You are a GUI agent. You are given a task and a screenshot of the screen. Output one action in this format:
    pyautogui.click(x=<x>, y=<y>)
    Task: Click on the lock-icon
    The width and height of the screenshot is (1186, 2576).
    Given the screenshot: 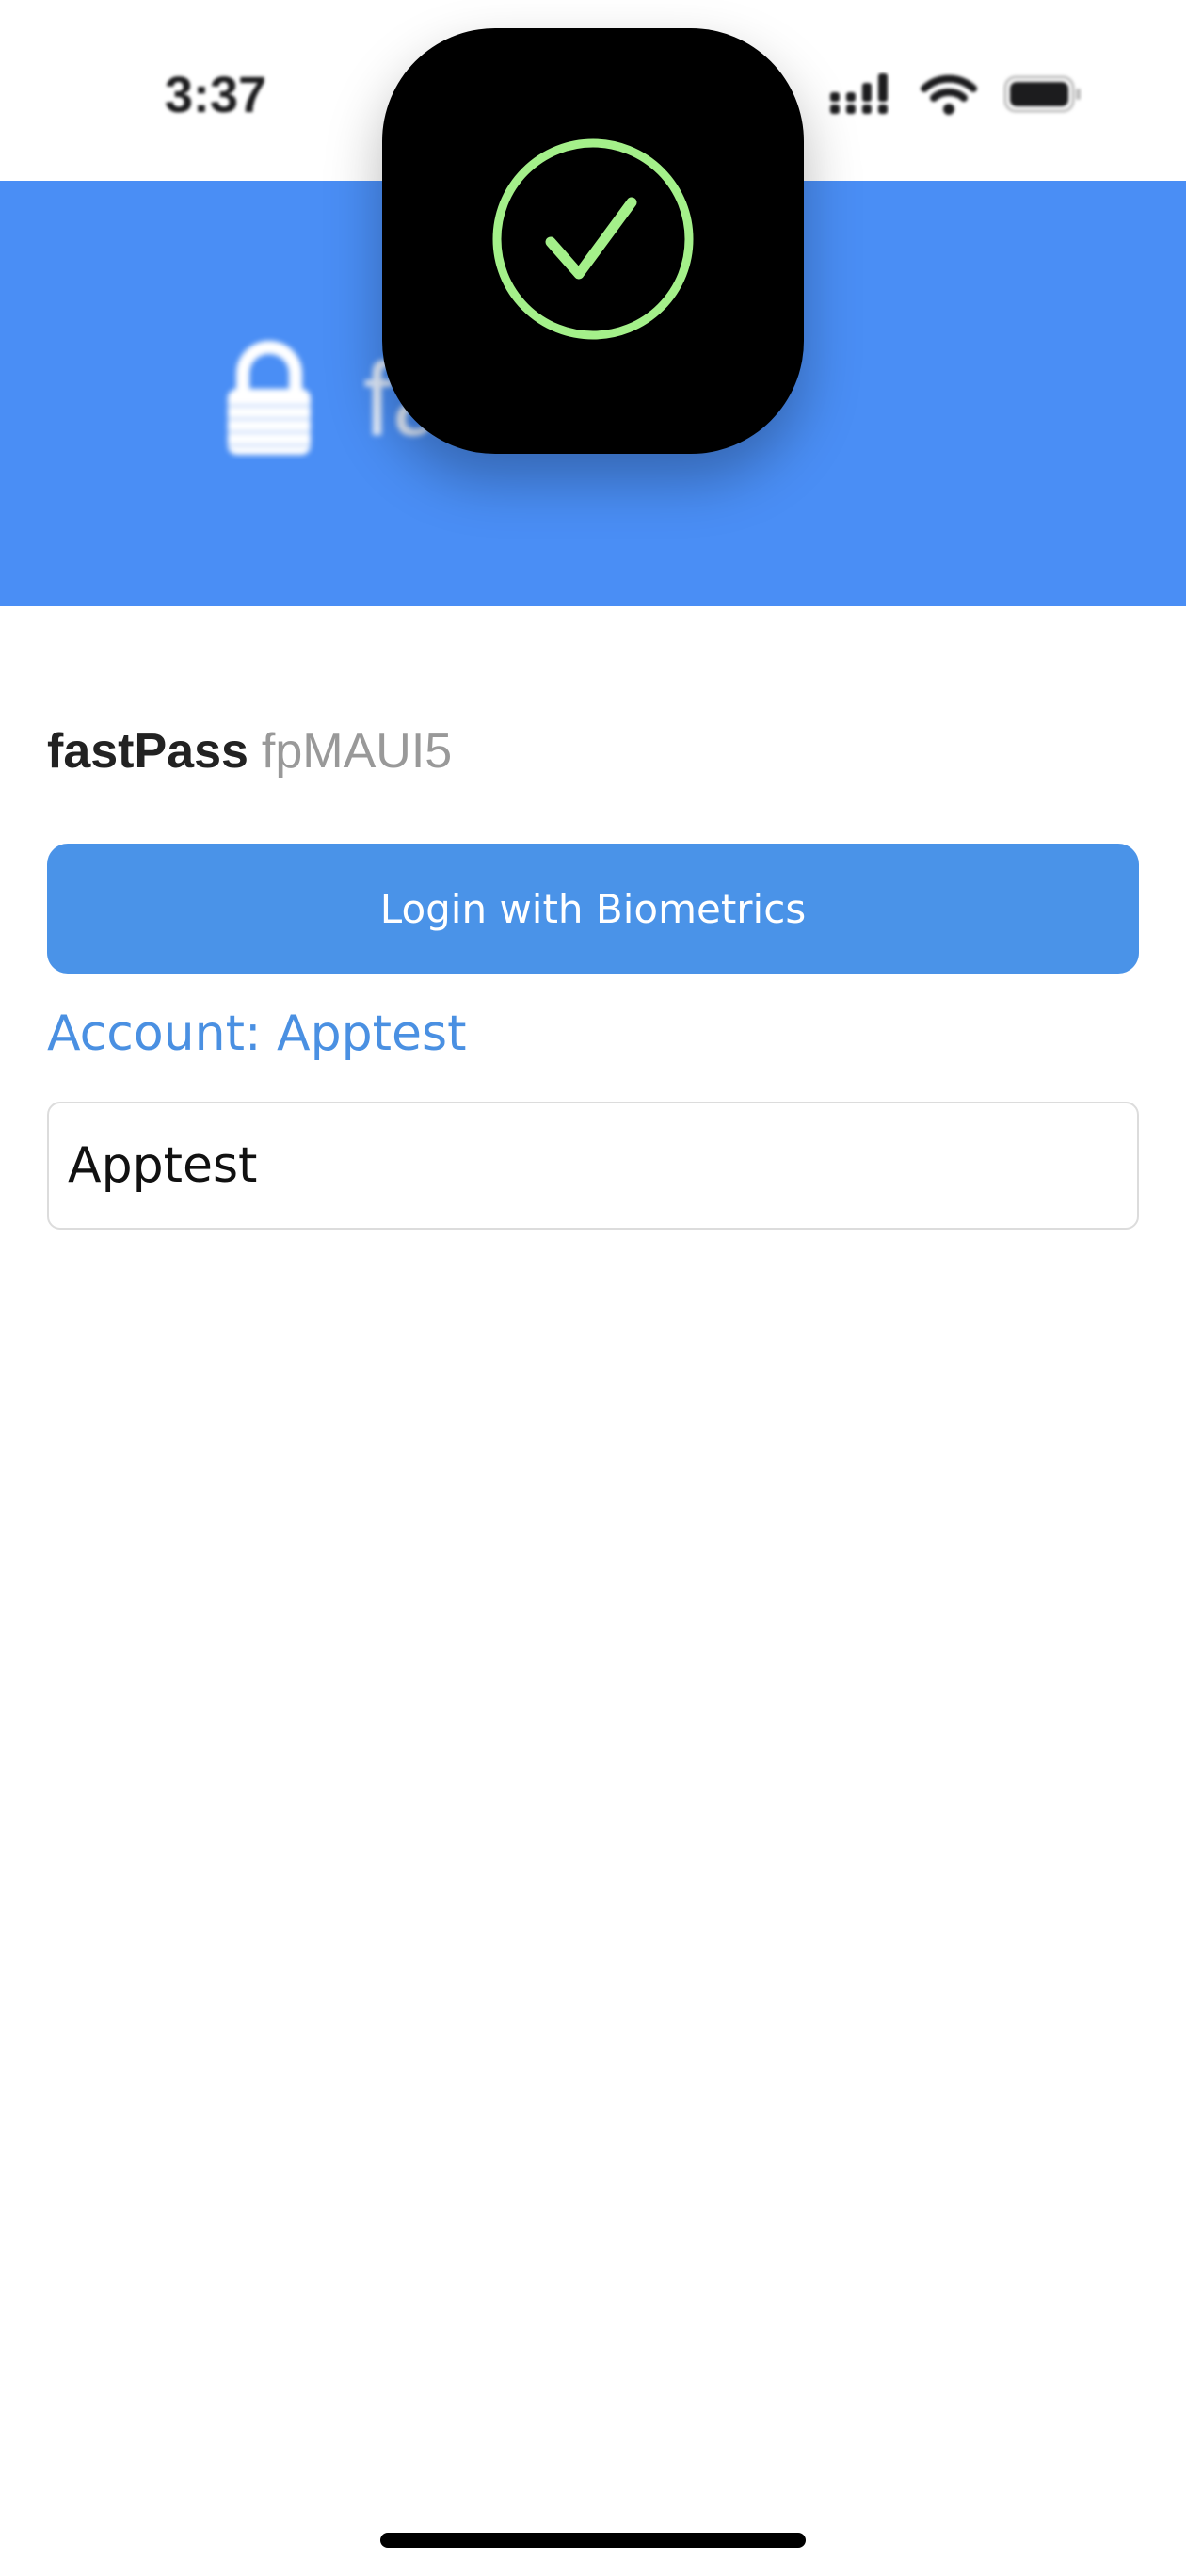 What is the action you would take?
    pyautogui.click(x=269, y=399)
    